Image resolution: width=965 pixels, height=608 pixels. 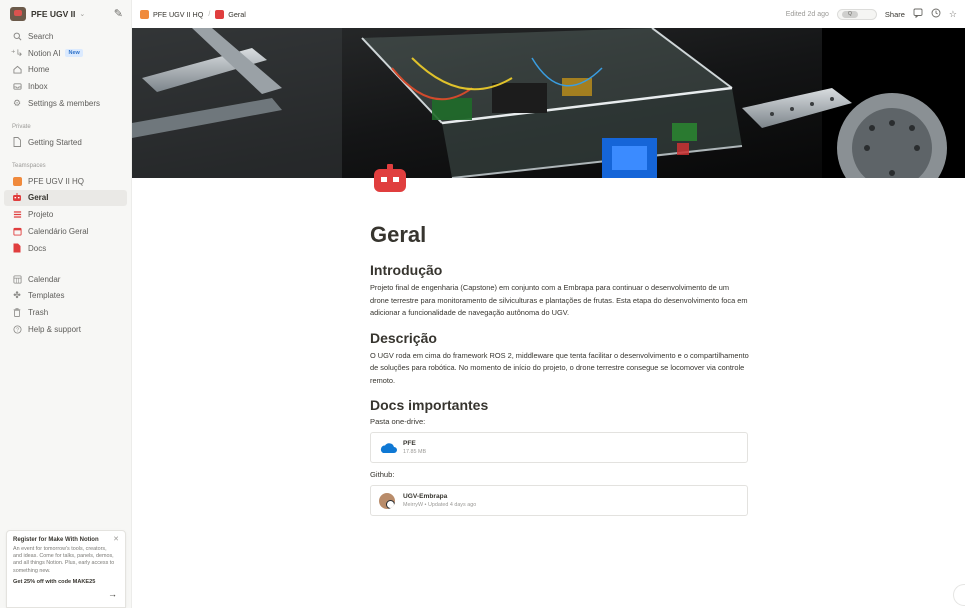 I want to click on share-button: Share, so click(x=895, y=14).